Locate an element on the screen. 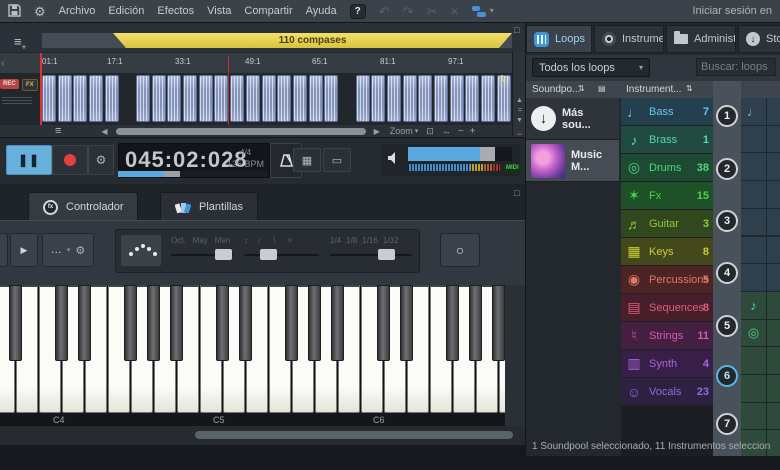  zoom-caret-icon: ▾ is located at coordinates (417, 131).